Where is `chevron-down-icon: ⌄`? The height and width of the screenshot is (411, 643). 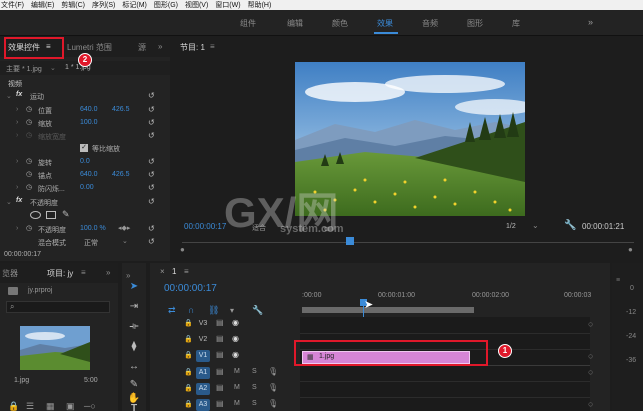 chevron-down-icon: ⌄ is located at coordinates (125, 241).